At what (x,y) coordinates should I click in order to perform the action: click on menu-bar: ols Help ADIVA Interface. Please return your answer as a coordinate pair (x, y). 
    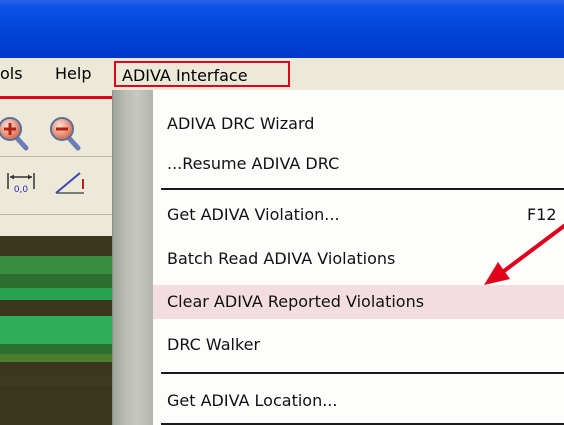
    Looking at the image, I should click on (282, 74).